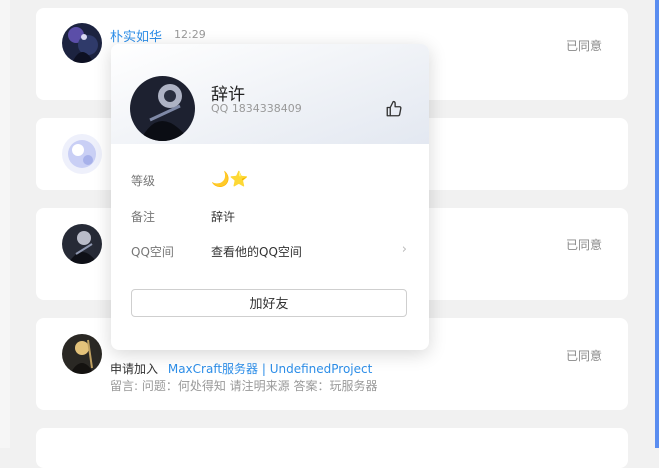 This screenshot has width=659, height=468. Describe the element at coordinates (136, 35) in the screenshot. I see `requester-name: 朴实如华` at that location.